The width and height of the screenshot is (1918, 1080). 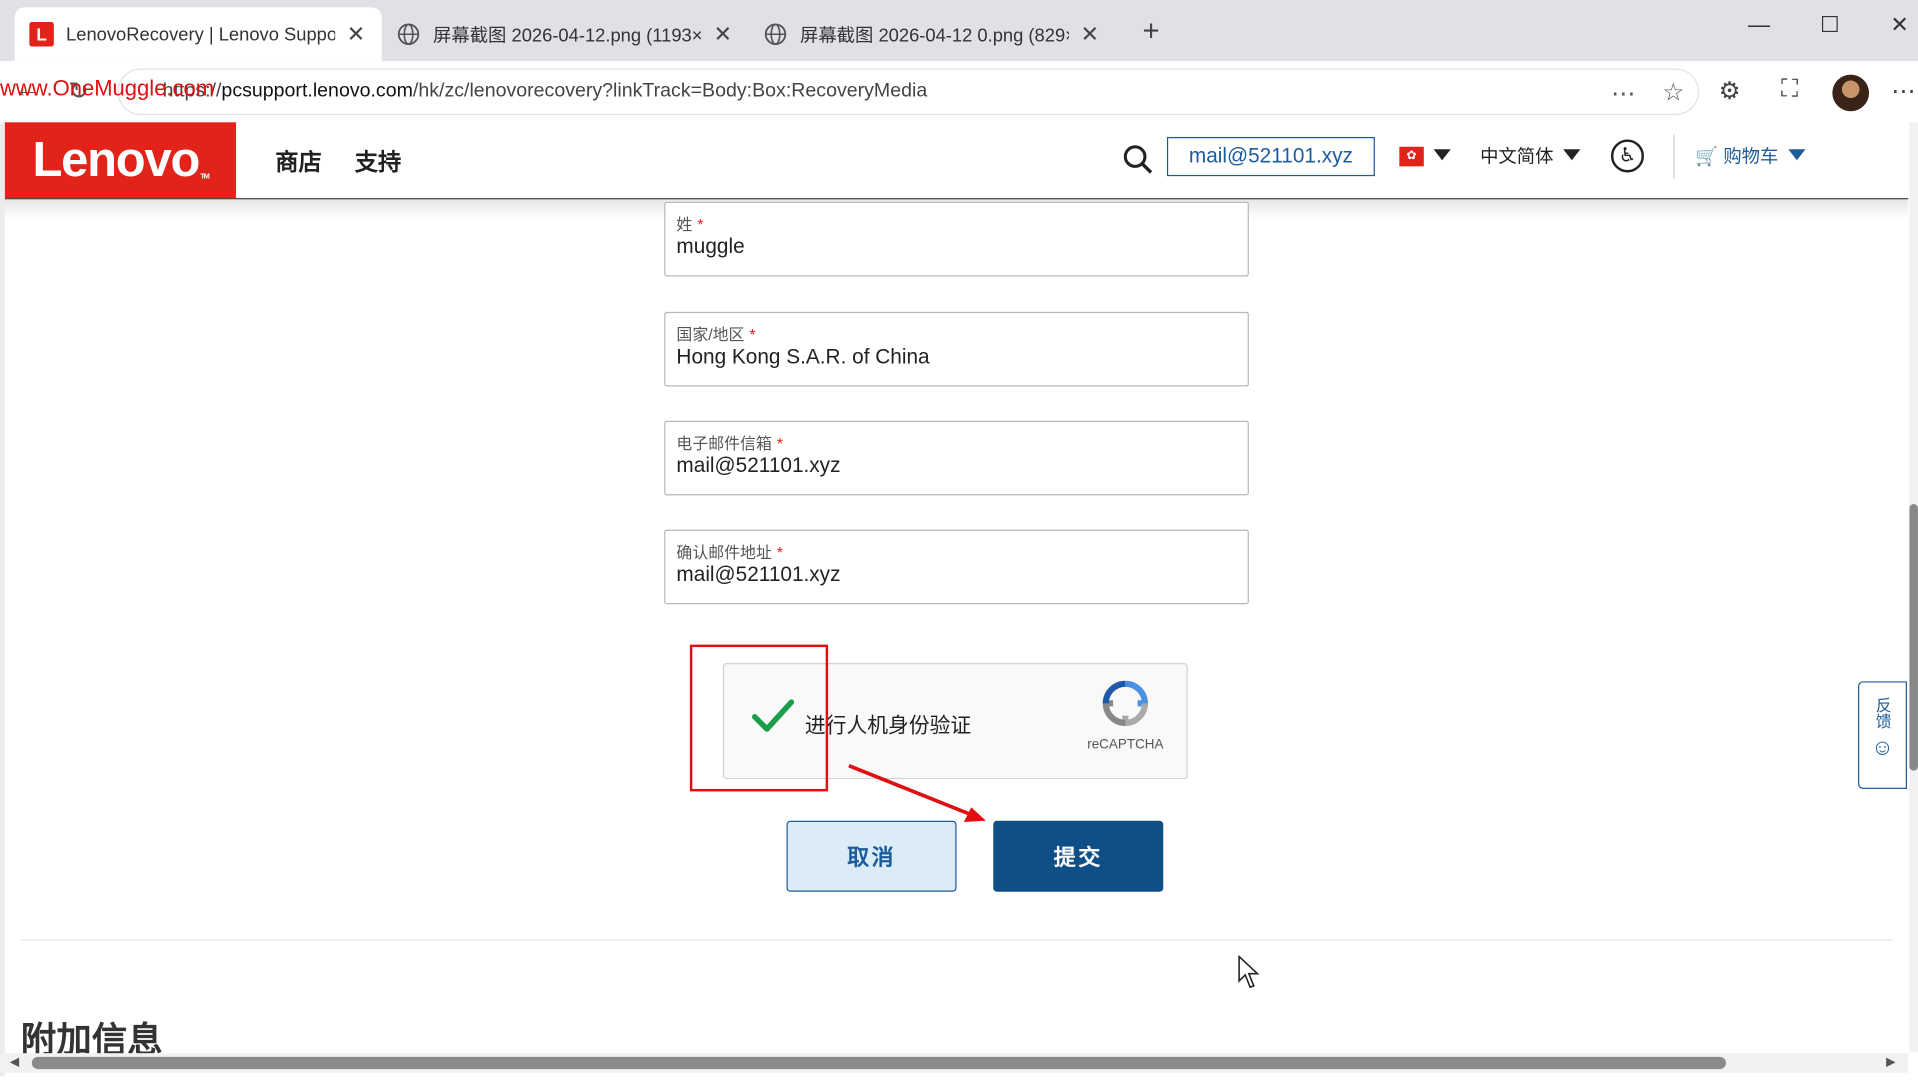 What do you see at coordinates (1789, 90) in the screenshot?
I see `screenshot-icon: ⛶` at bounding box center [1789, 90].